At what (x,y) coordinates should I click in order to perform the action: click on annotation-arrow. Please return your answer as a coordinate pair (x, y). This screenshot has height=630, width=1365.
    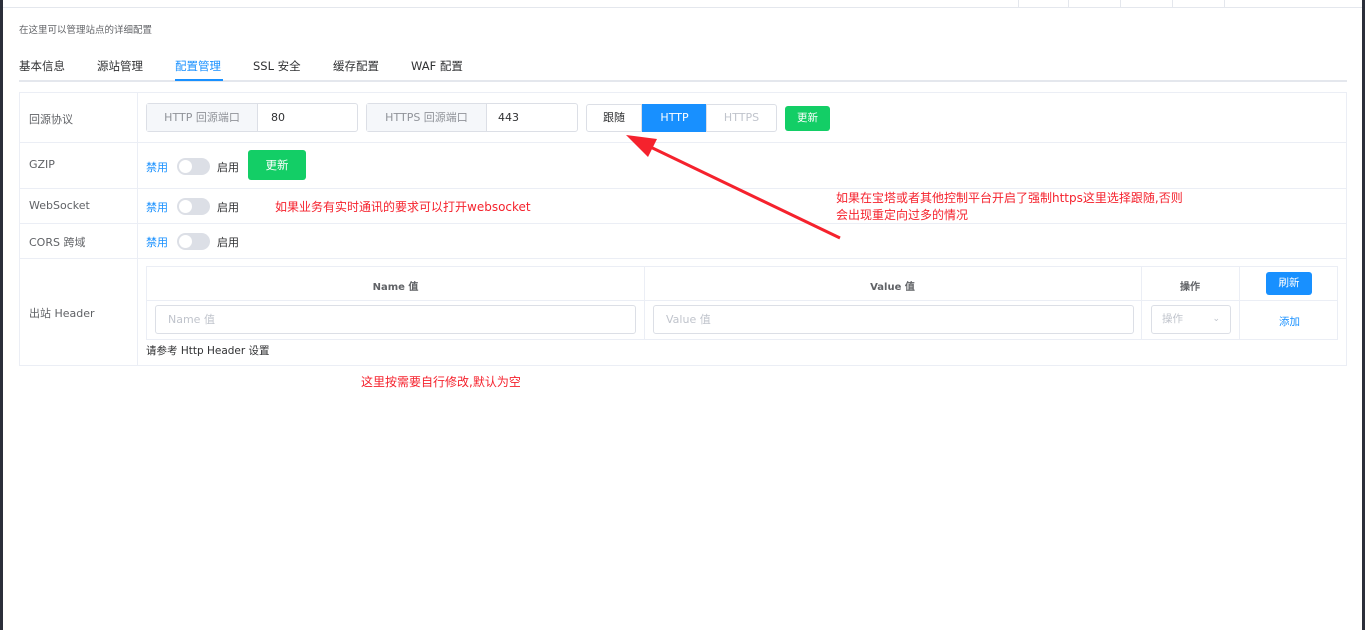
    Looking at the image, I should click on (733, 187).